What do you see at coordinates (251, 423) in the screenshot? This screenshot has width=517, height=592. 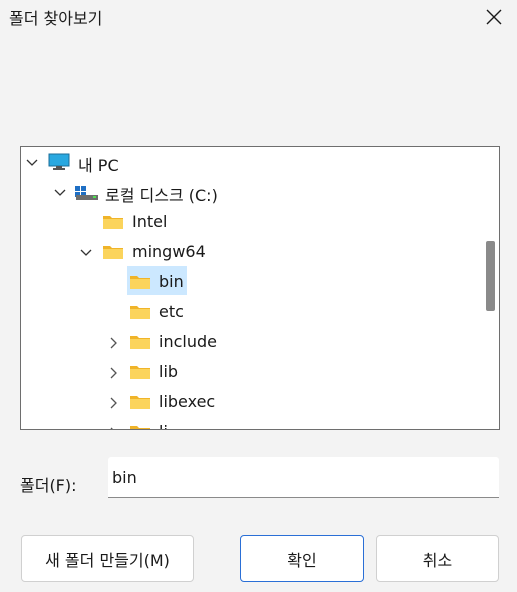 I see `tree-item-partial: li` at bounding box center [251, 423].